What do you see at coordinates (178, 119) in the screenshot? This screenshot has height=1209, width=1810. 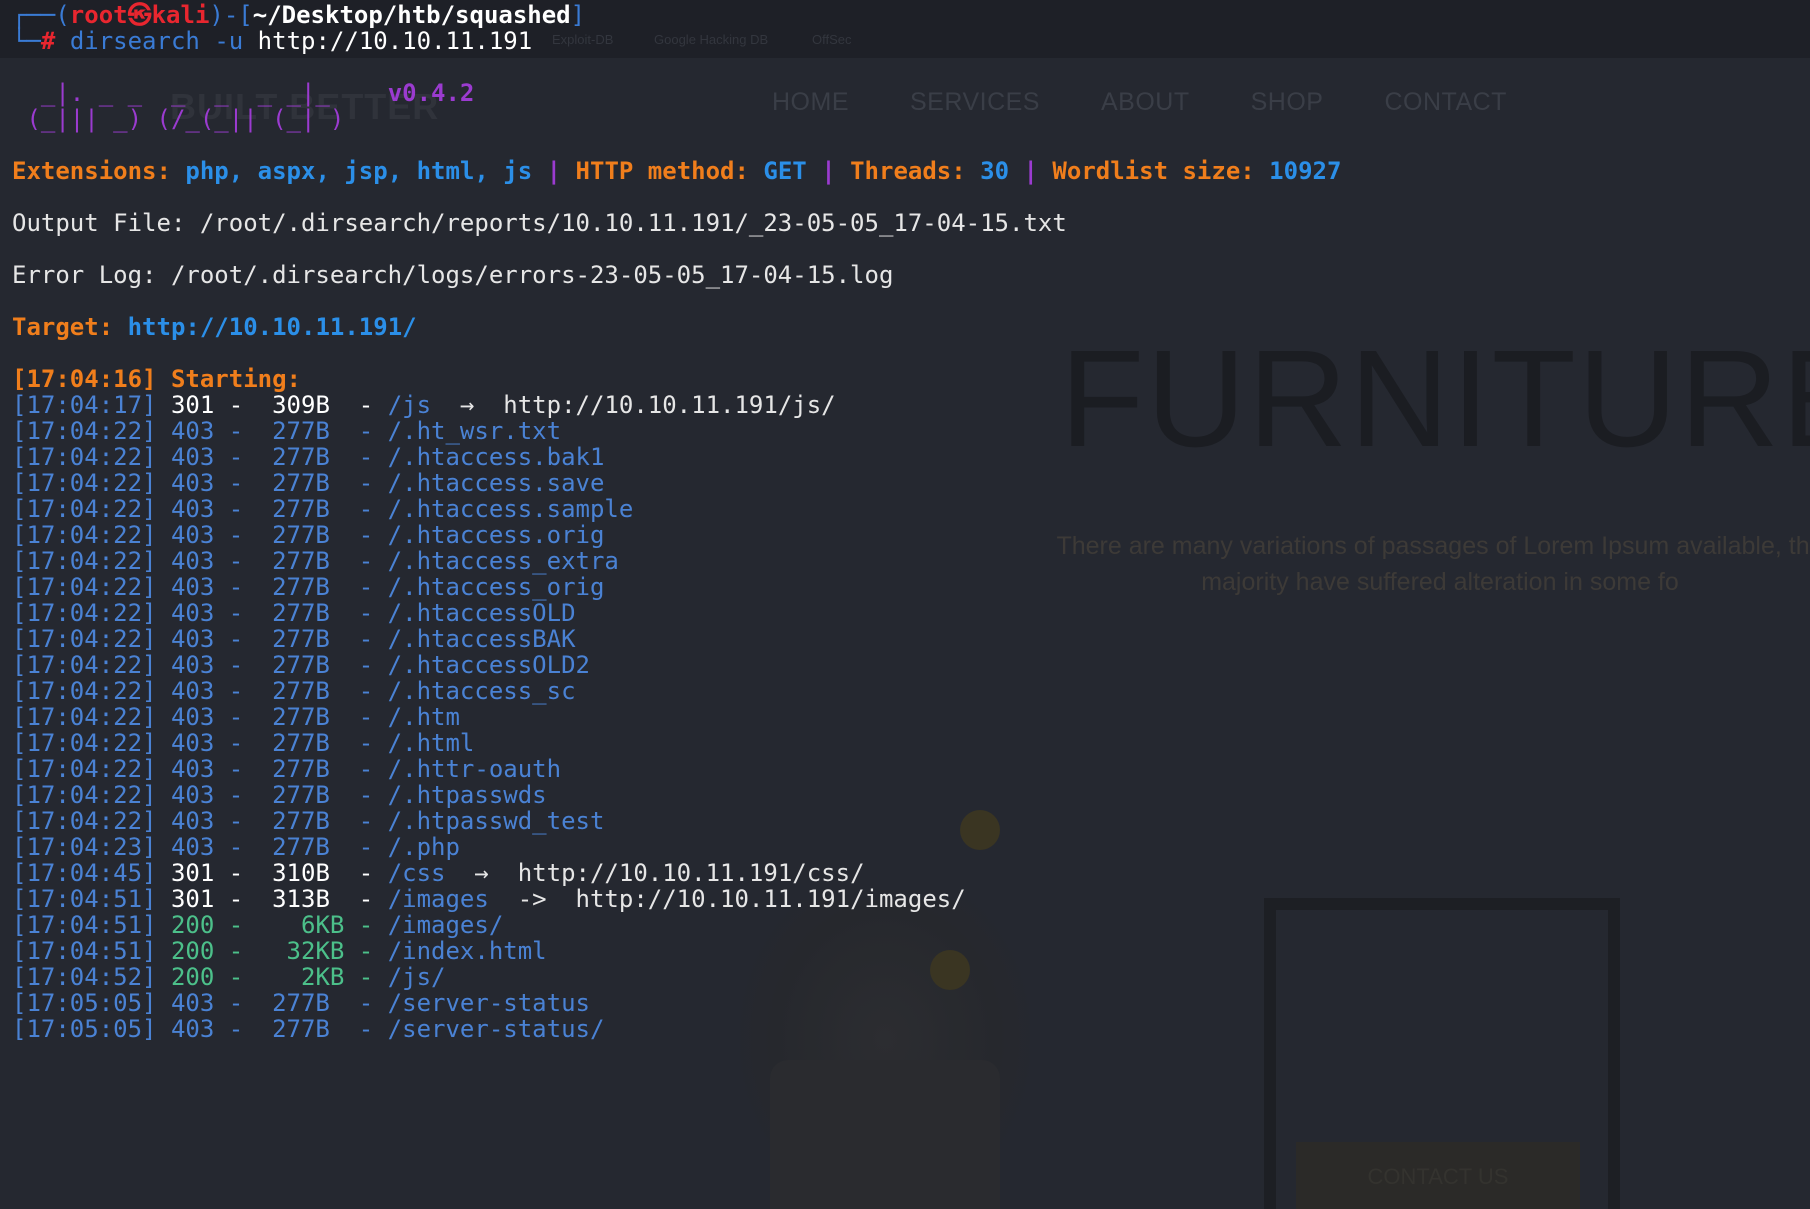 I see `banner-art-line-2: (_||| _) (/_(_|| (_| )` at bounding box center [178, 119].